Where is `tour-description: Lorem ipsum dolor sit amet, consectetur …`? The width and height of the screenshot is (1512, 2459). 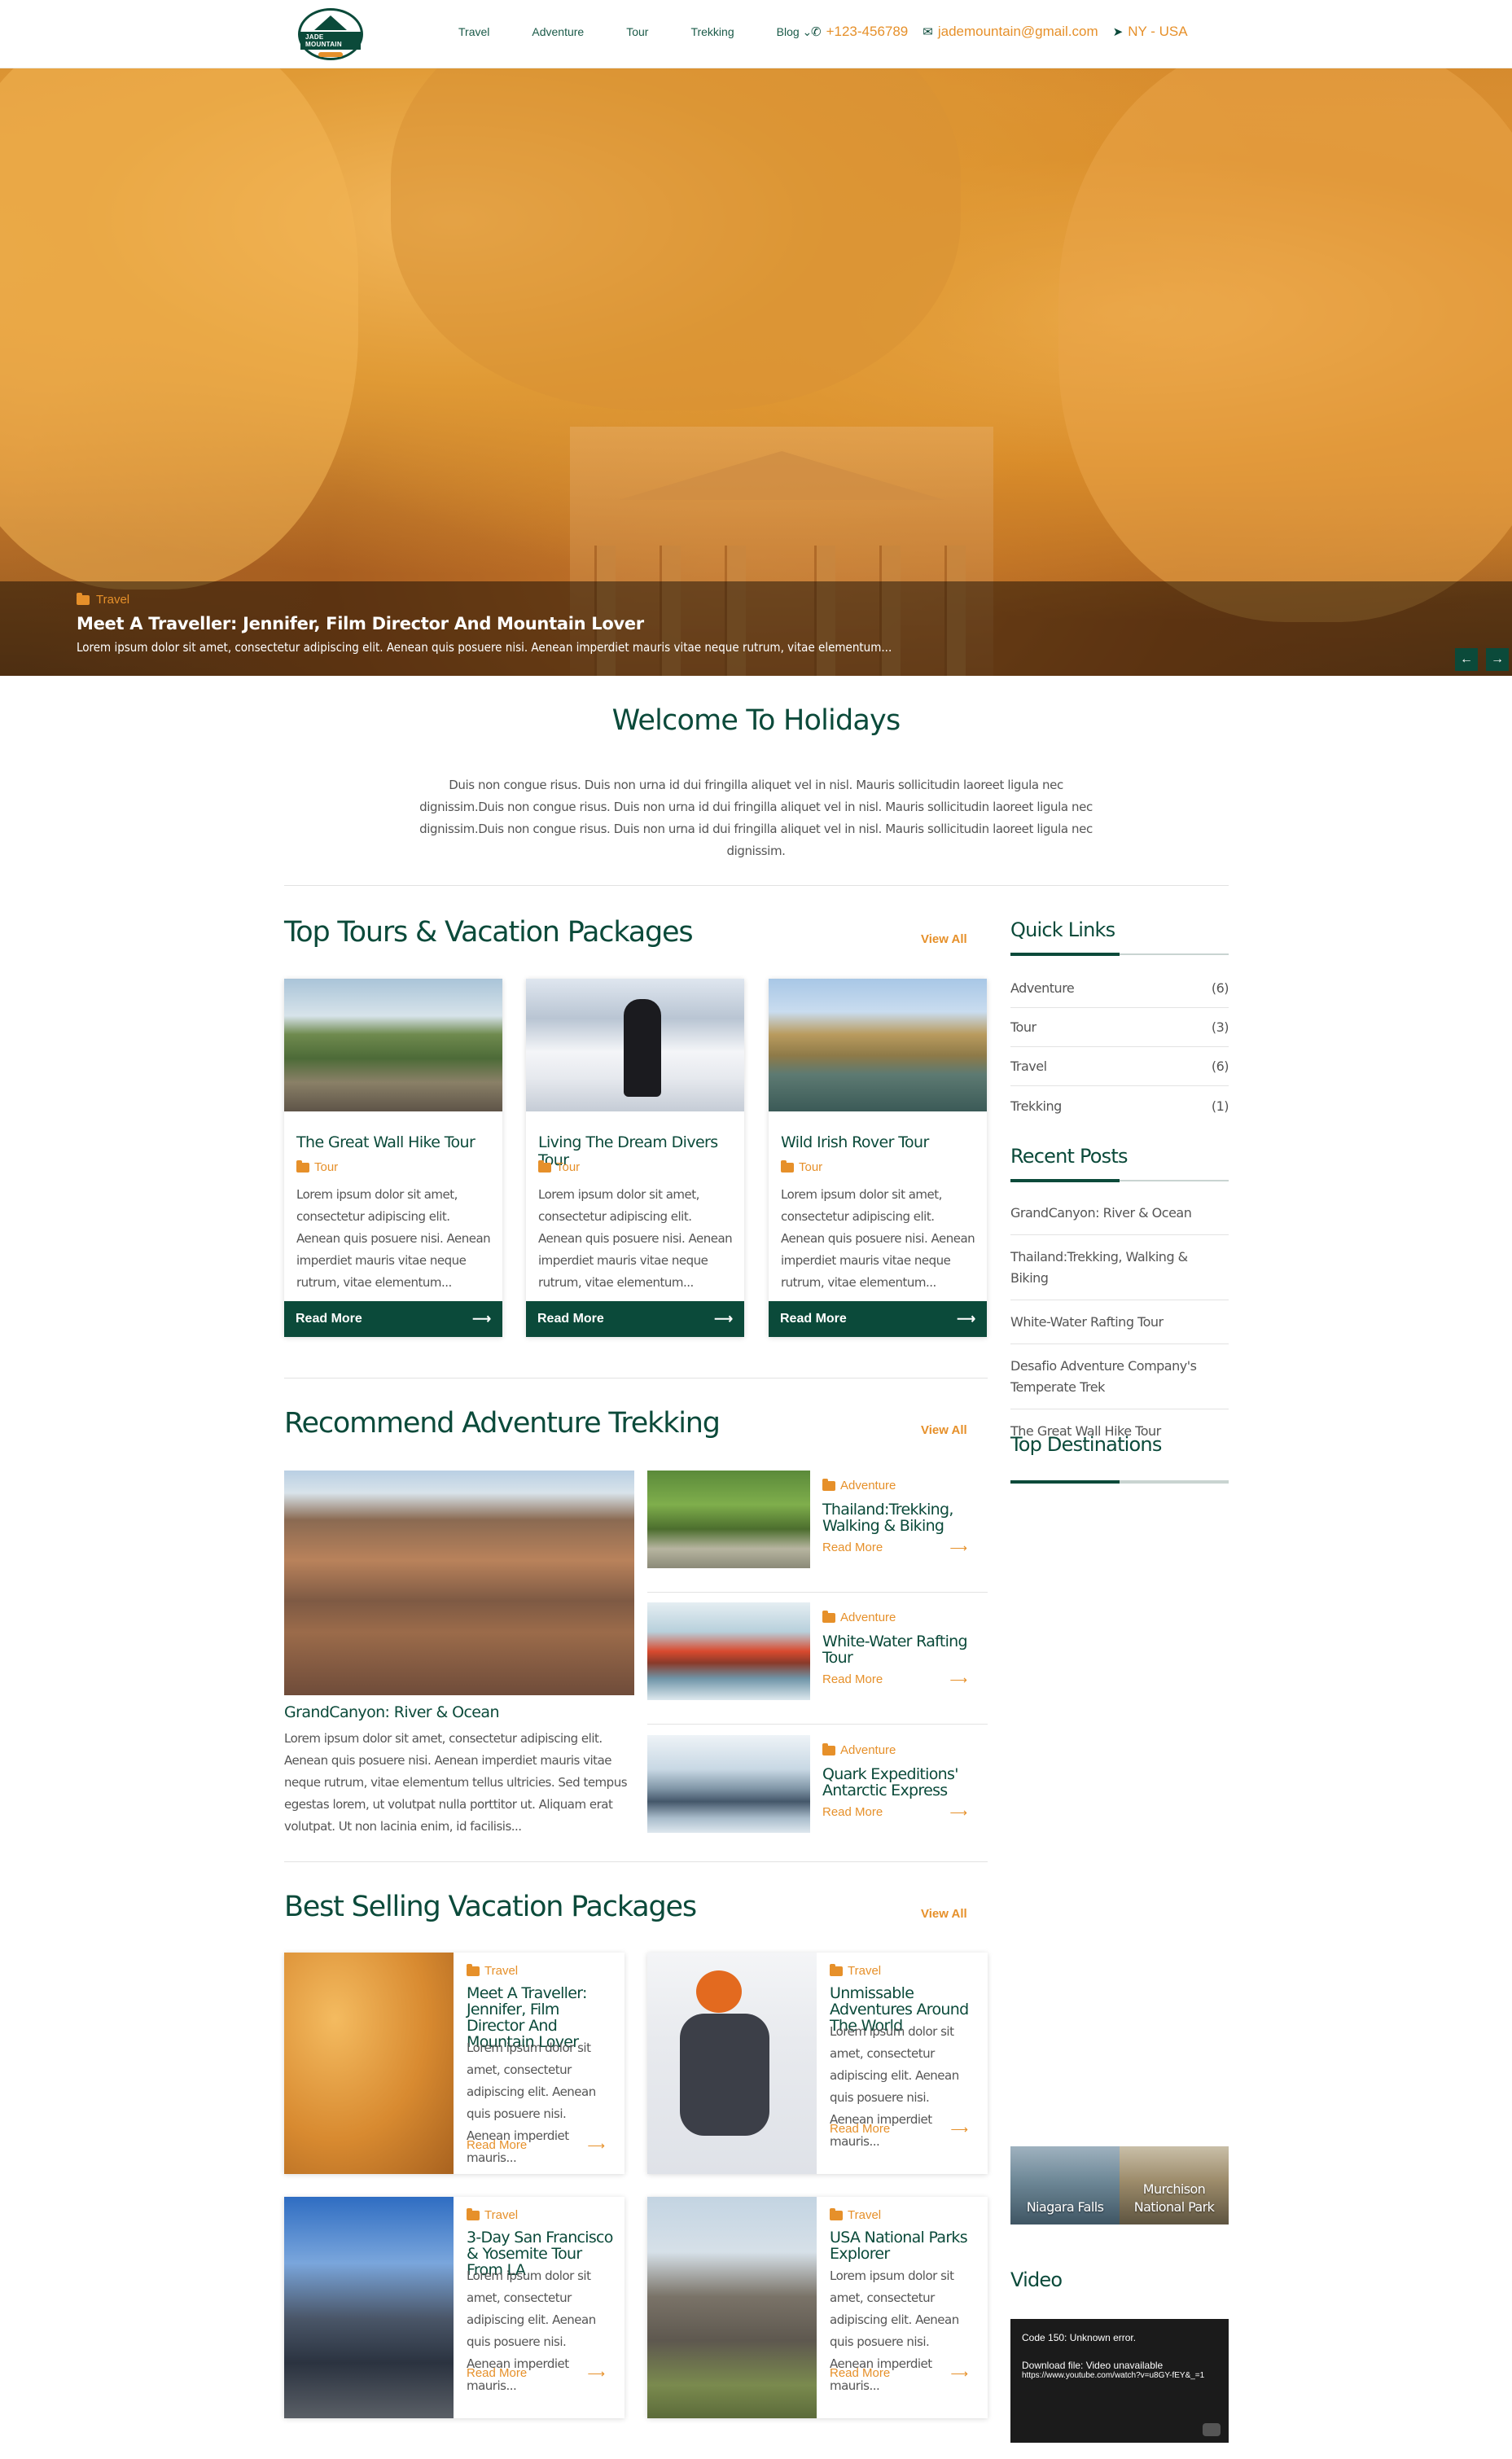 tour-description: Lorem ipsum dolor sit amet, consectetur … is located at coordinates (878, 1239).